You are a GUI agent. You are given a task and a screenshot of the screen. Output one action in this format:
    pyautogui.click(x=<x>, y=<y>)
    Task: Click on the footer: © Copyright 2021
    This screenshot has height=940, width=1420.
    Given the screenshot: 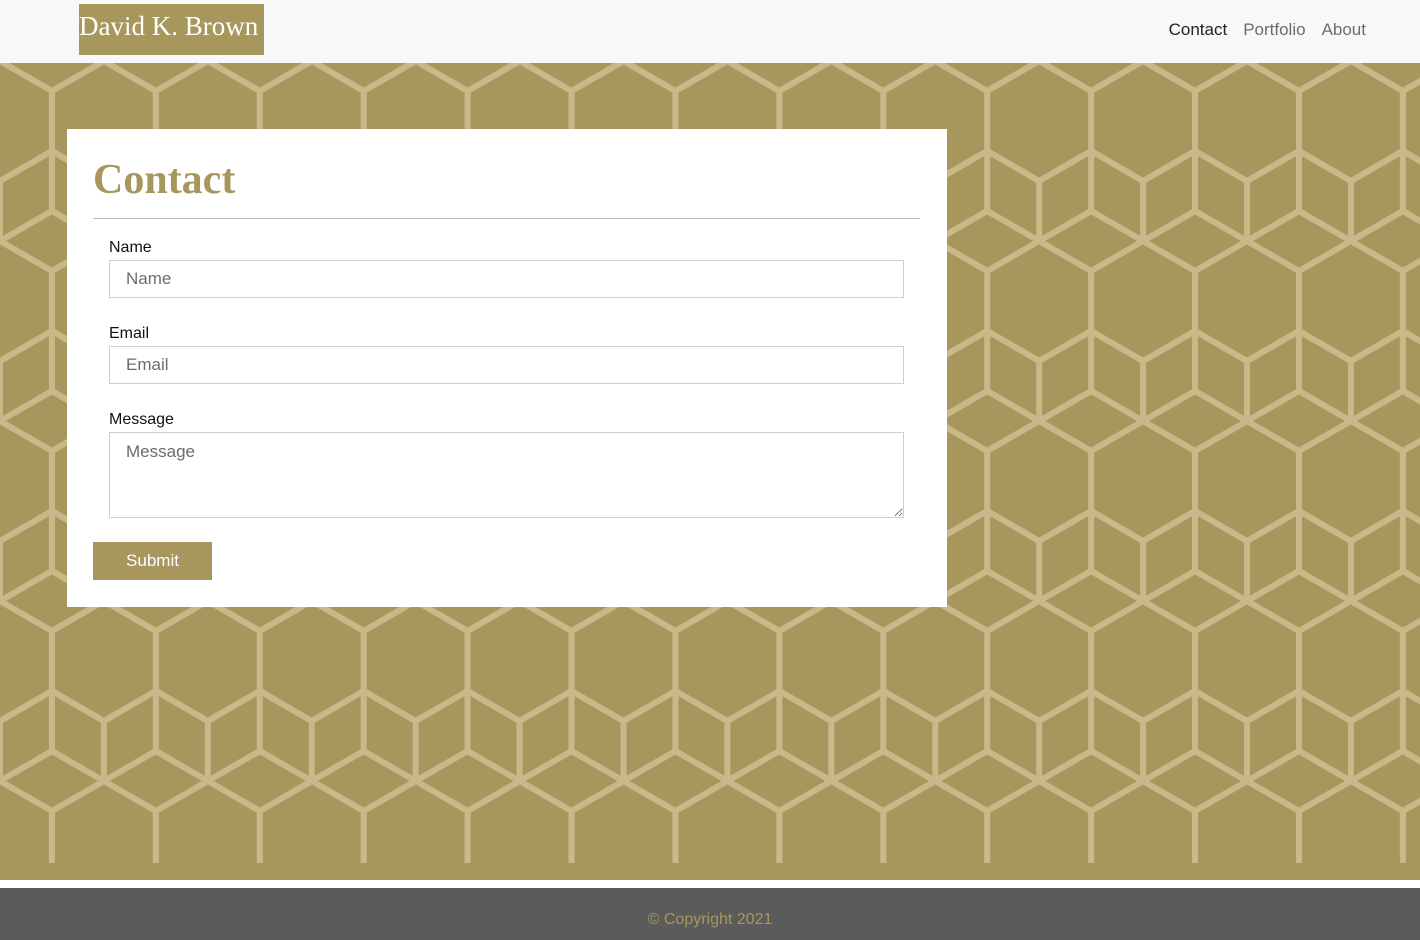 What is the action you would take?
    pyautogui.click(x=710, y=914)
    